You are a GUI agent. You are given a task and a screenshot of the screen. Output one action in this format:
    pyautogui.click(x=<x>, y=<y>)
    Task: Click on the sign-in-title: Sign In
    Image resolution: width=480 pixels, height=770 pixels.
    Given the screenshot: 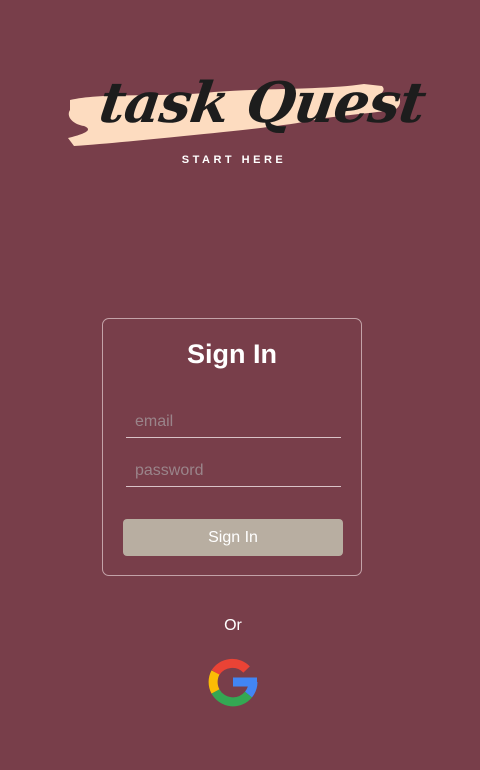 What is the action you would take?
    pyautogui.click(x=232, y=354)
    